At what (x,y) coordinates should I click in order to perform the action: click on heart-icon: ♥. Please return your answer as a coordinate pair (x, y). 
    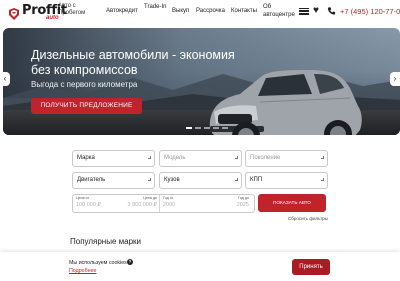
    Looking at the image, I should click on (316, 11).